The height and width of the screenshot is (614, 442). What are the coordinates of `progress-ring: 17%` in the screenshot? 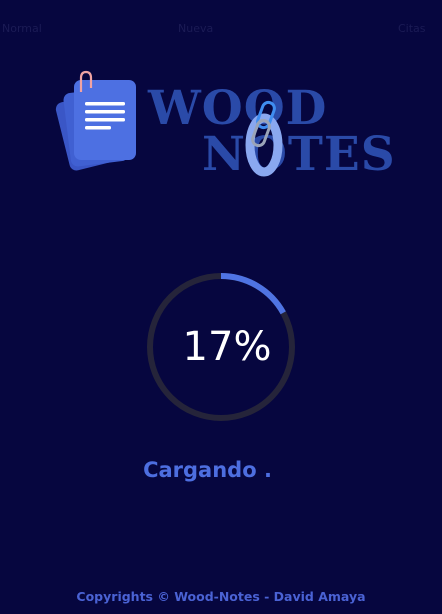 It's located at (221, 347).